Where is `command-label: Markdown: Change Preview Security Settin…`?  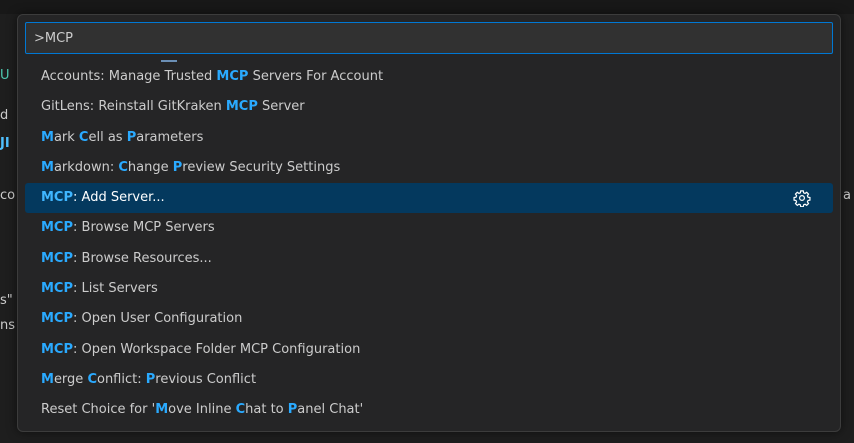
command-label: Markdown: Change Preview Security Settin… is located at coordinates (190, 167).